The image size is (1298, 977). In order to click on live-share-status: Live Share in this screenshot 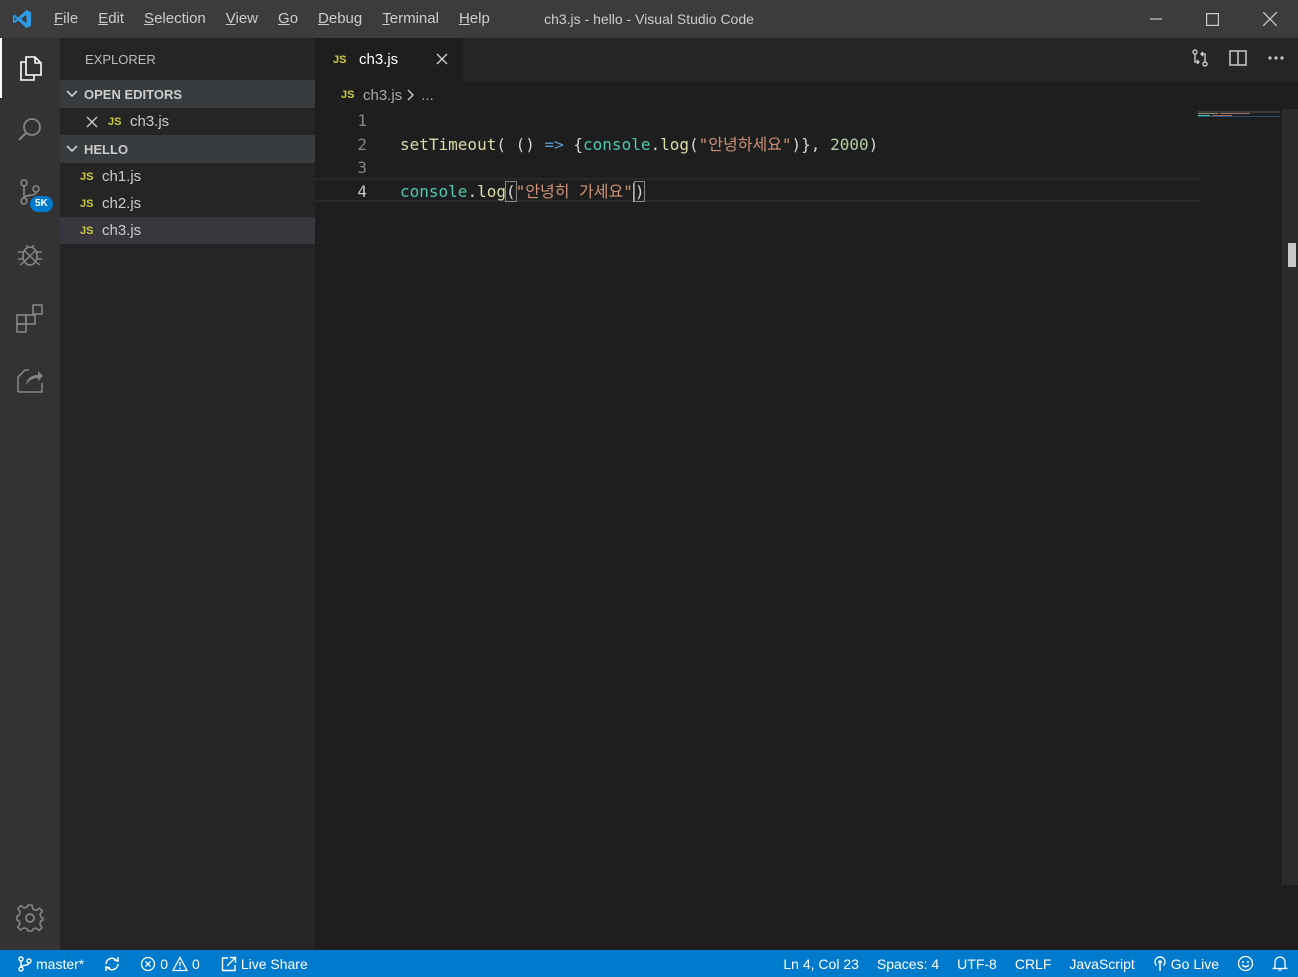, I will do `click(263, 963)`.